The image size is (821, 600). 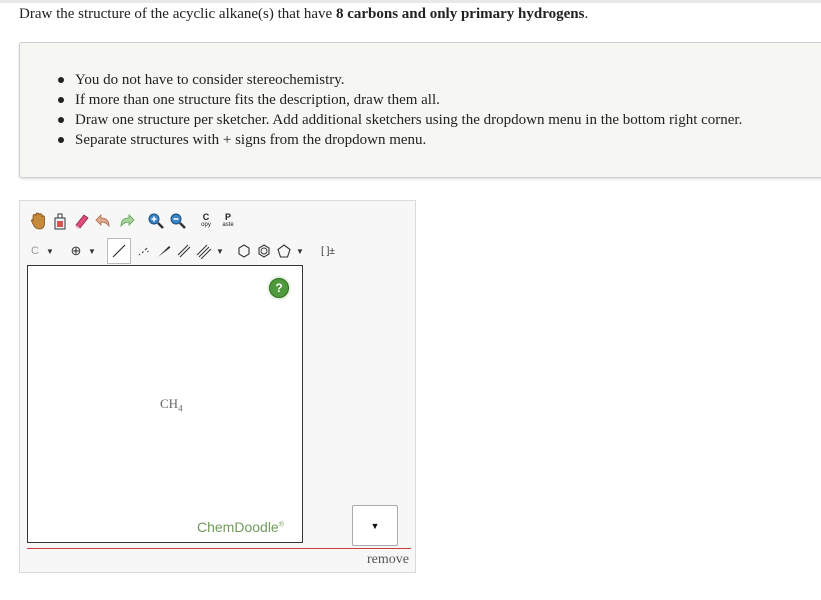 I want to click on eraser-icon, so click(x=82, y=221).